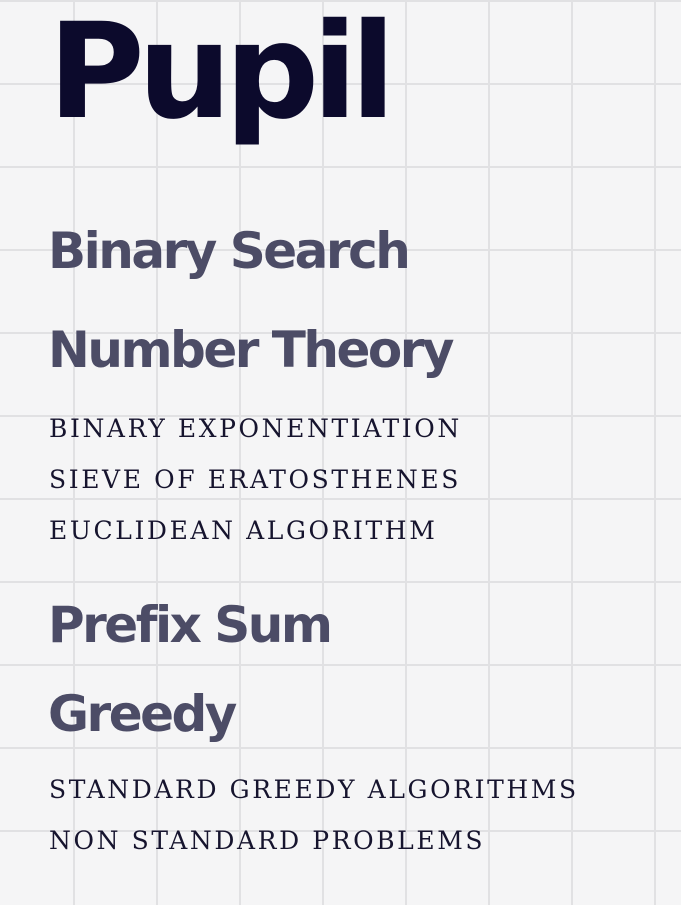 This screenshot has width=681, height=905. Describe the element at coordinates (255, 479) in the screenshot. I see `topic-item: SIEVE OF ERATOSTHENES` at that location.